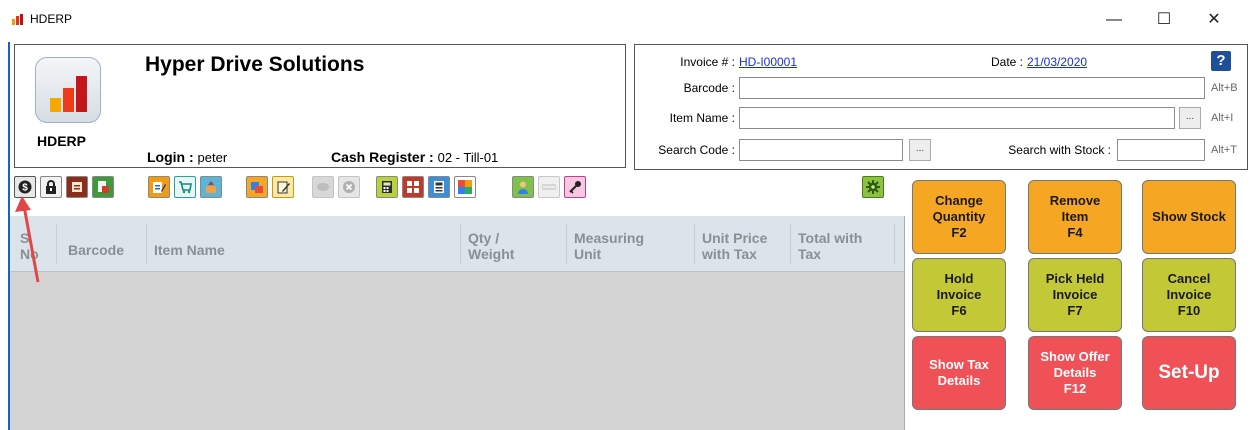 The image size is (1252, 430). What do you see at coordinates (387, 187) in the screenshot?
I see `calculator-icon` at bounding box center [387, 187].